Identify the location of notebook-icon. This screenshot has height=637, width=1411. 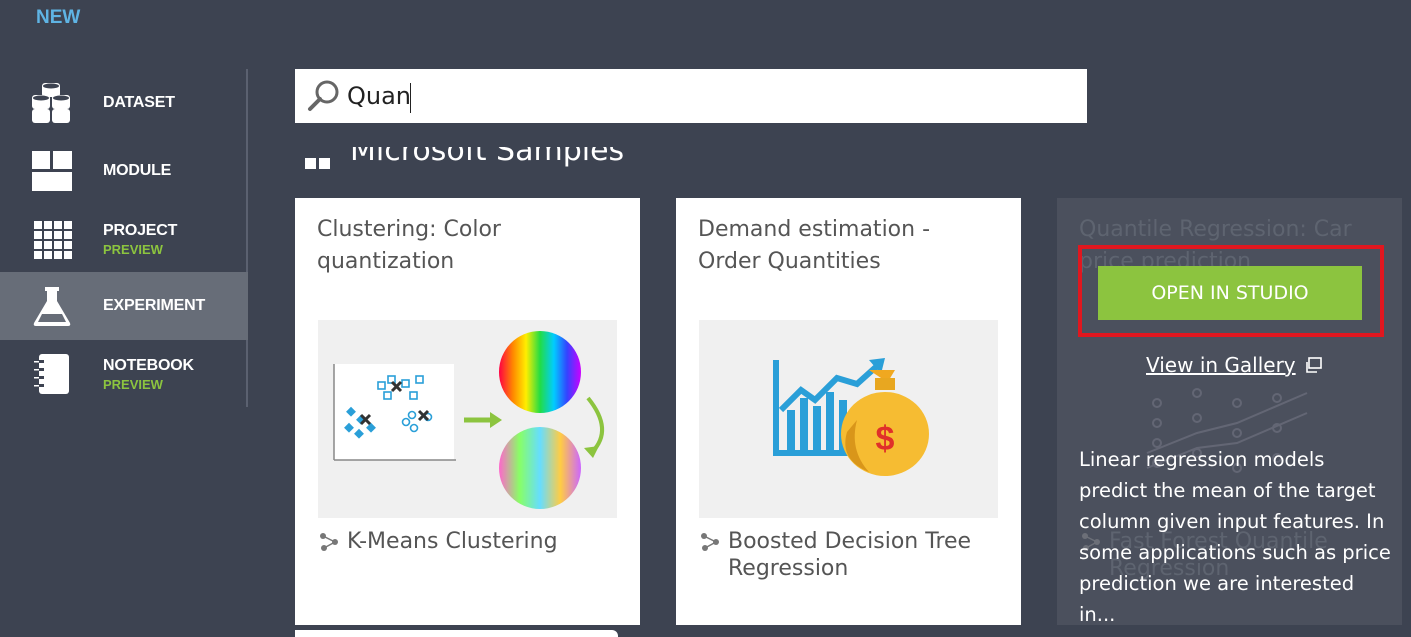
(51, 374).